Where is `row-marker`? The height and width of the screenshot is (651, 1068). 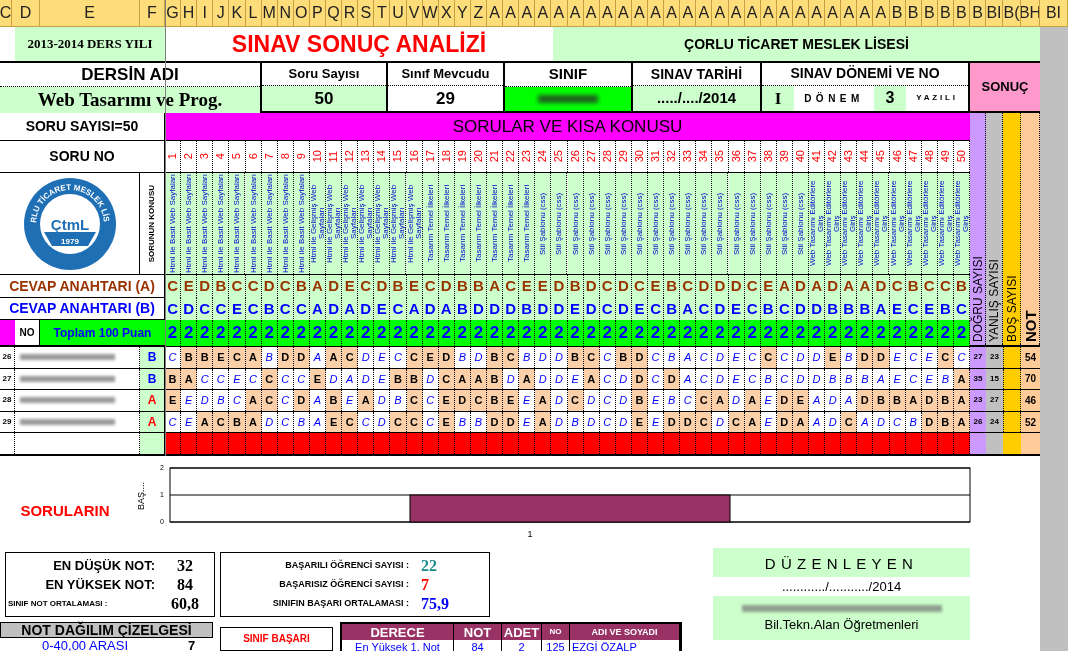
row-marker is located at coordinates (7, 332).